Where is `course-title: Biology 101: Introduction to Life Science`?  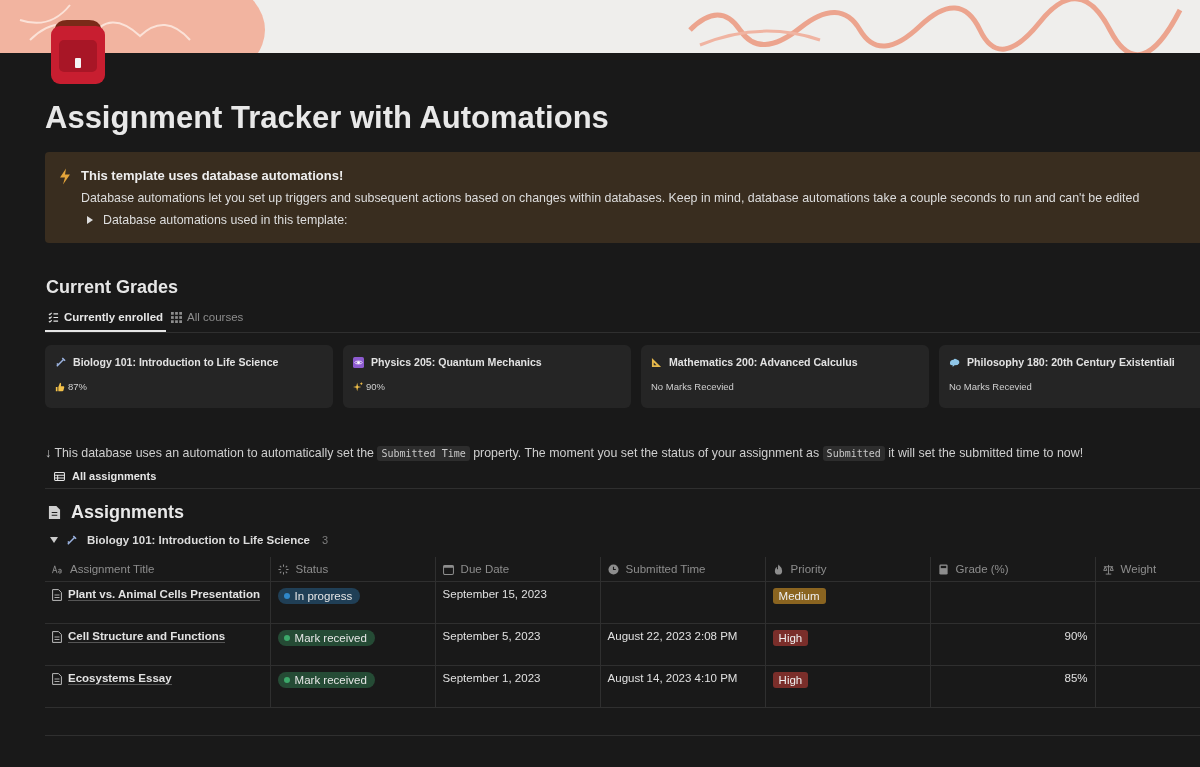
course-title: Biology 101: Introduction to Life Science is located at coordinates (176, 362).